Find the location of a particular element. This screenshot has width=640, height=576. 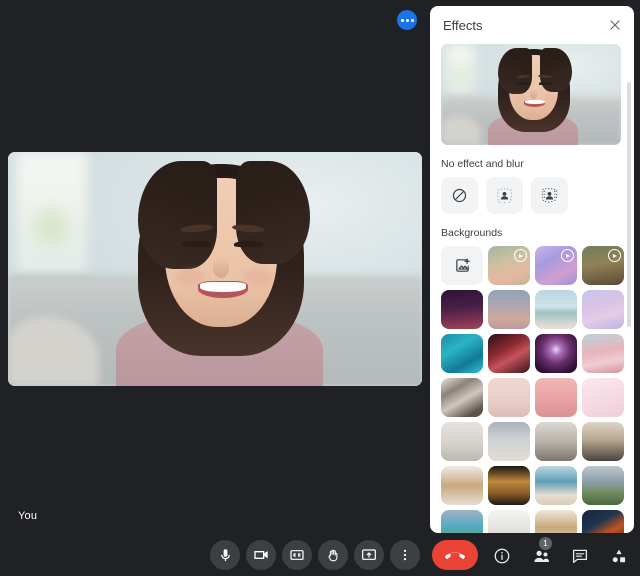

background-wooden-interior is located at coordinates (556, 521).